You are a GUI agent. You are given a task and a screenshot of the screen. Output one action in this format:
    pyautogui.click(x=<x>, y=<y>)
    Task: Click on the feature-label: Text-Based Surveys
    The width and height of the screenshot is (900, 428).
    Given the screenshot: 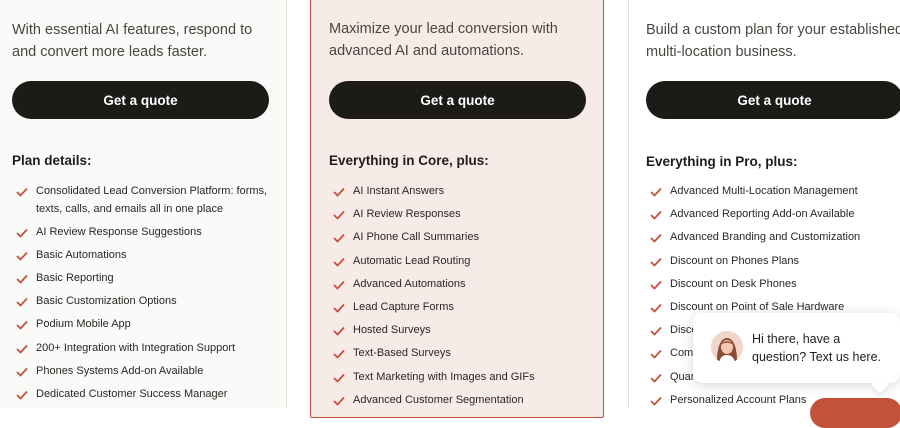 What is the action you would take?
    pyautogui.click(x=402, y=353)
    